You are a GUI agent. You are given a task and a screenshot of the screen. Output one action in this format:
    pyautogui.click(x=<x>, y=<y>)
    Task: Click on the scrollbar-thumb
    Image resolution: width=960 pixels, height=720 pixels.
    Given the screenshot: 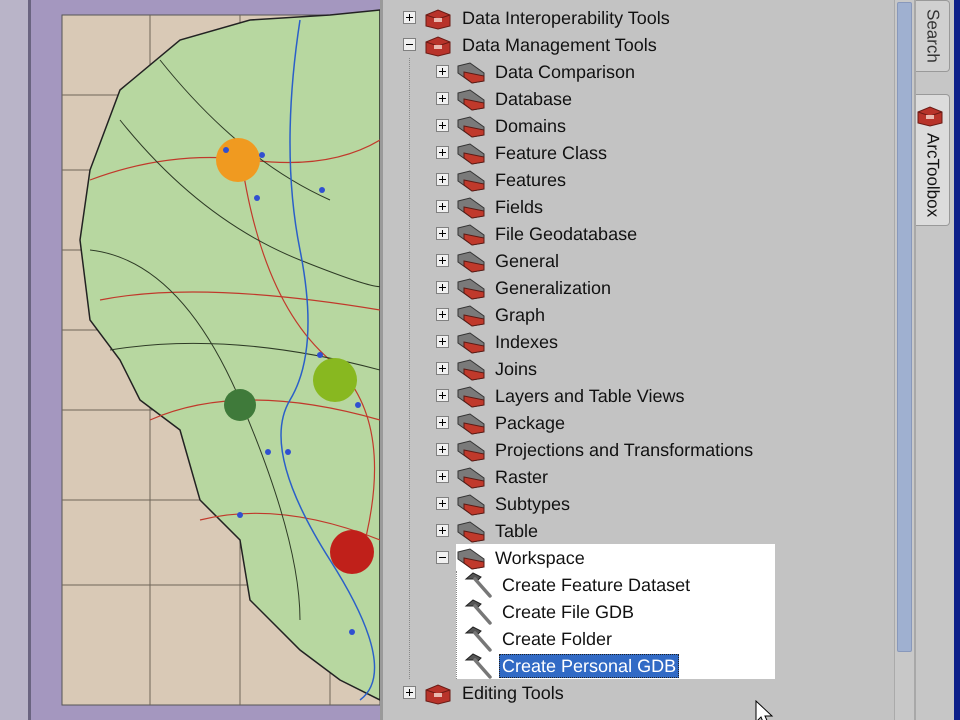 What is the action you would take?
    pyautogui.click(x=904, y=327)
    